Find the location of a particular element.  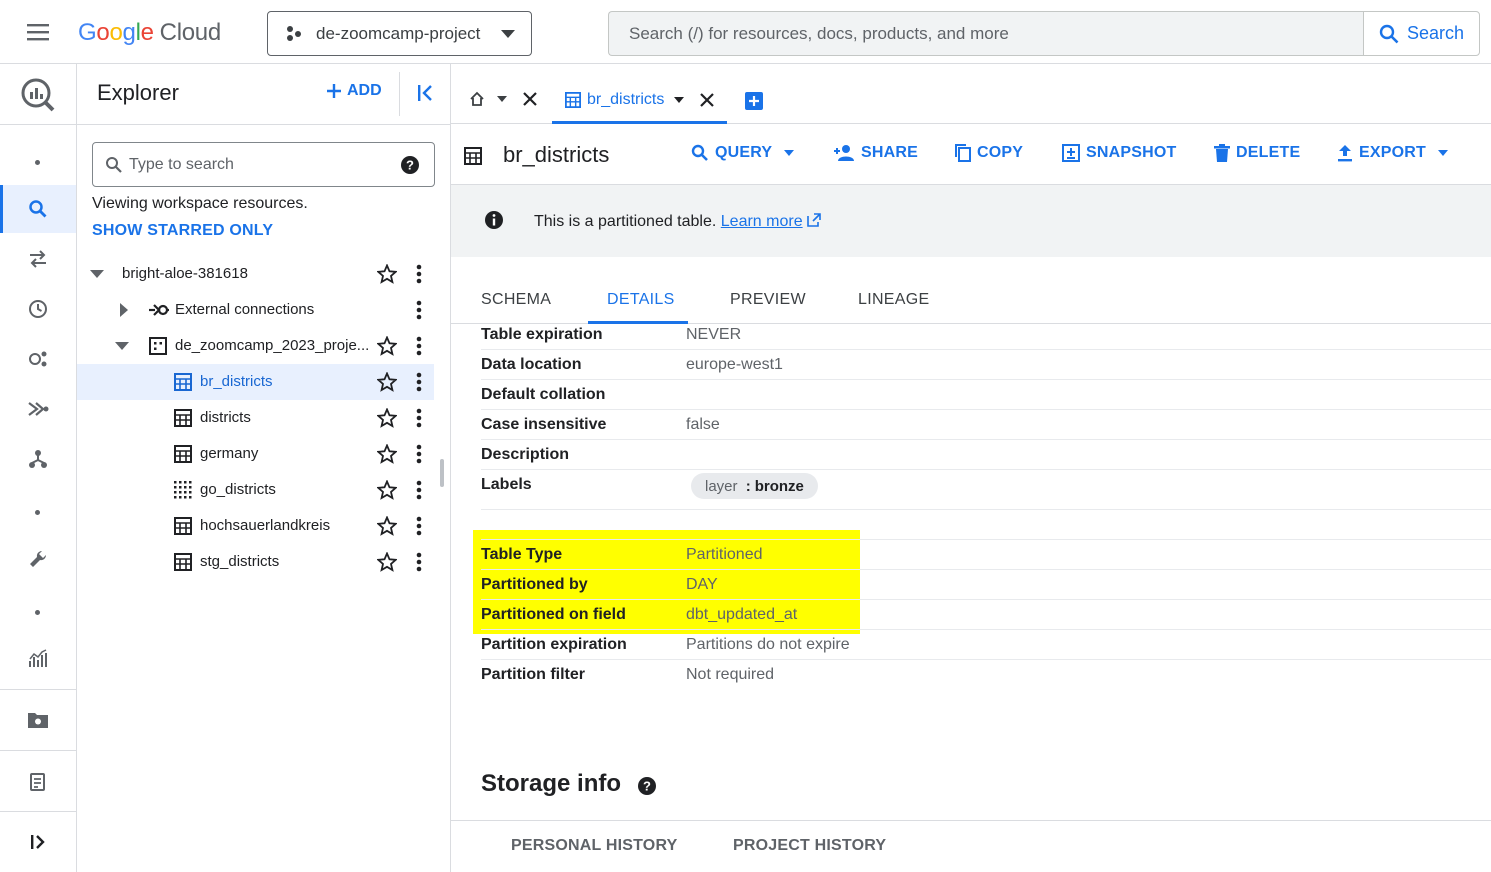

explorer-divider is located at coordinates (399, 94).